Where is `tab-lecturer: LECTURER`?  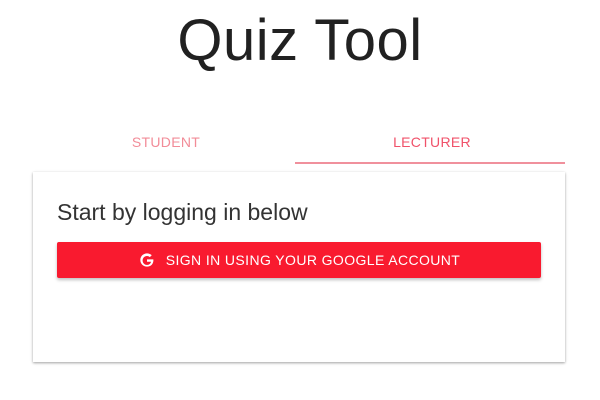
tab-lecturer: LECTURER is located at coordinates (432, 142).